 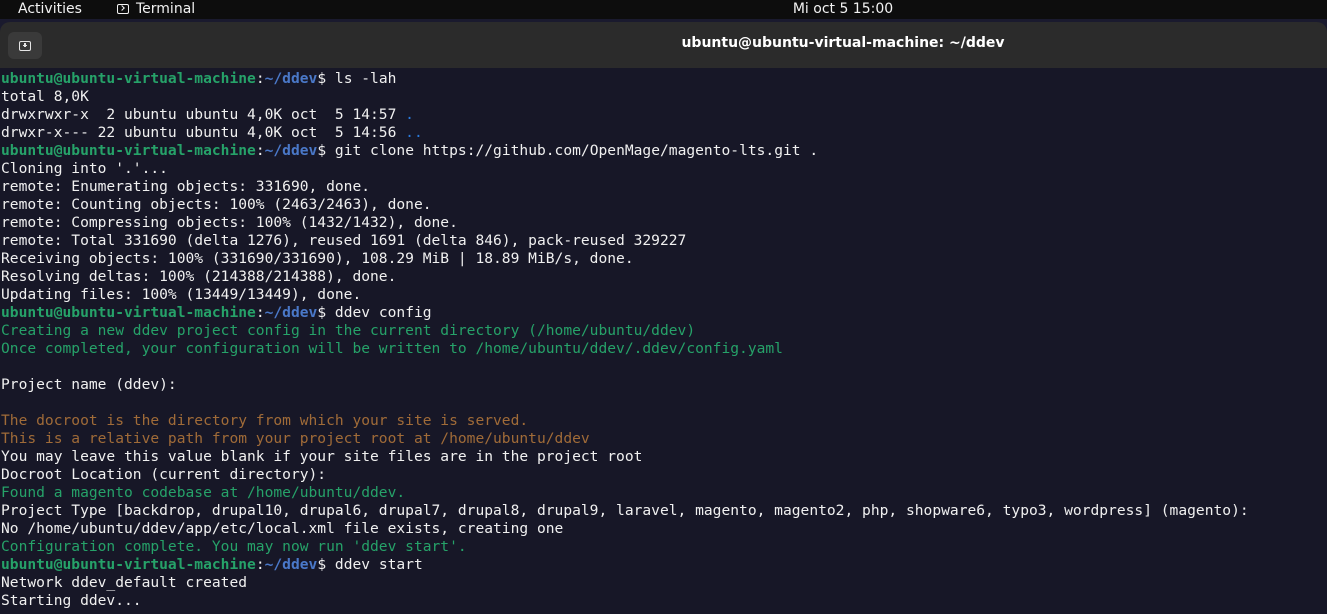 What do you see at coordinates (45, 96) in the screenshot?
I see `output-text: total 8,0K` at bounding box center [45, 96].